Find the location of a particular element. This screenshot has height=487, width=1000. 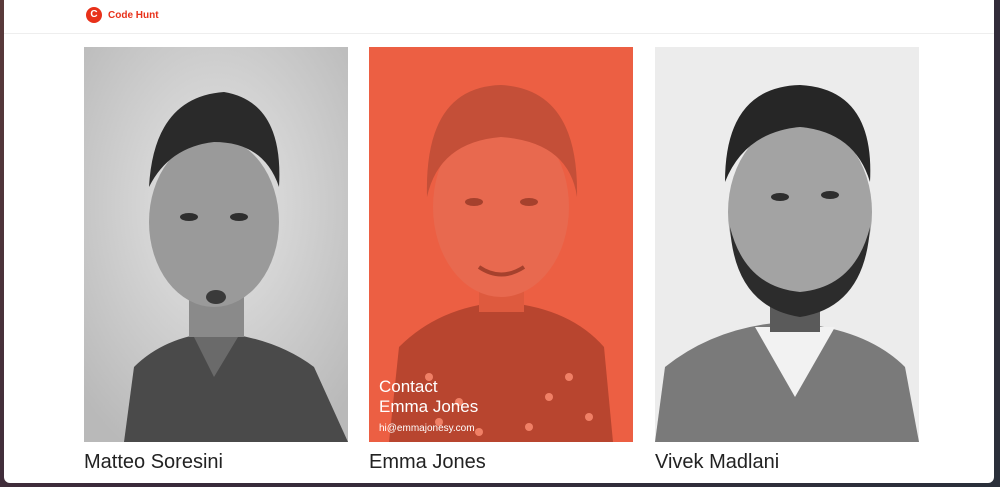

contact-overlay: Contact Emma Jones hi@emmajonesy.com is located at coordinates (428, 405).